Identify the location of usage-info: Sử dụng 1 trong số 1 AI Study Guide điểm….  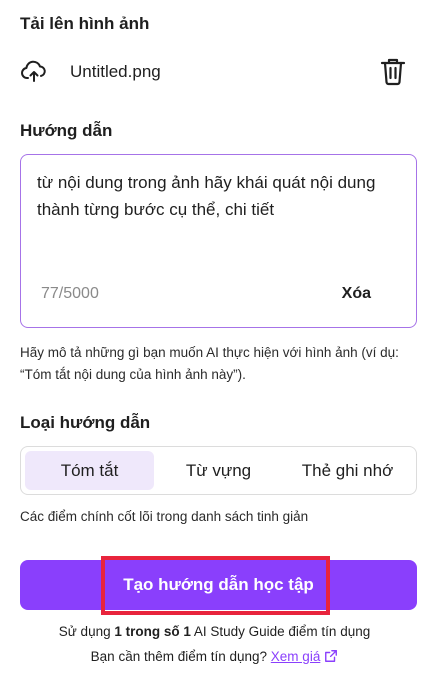
(214, 631).